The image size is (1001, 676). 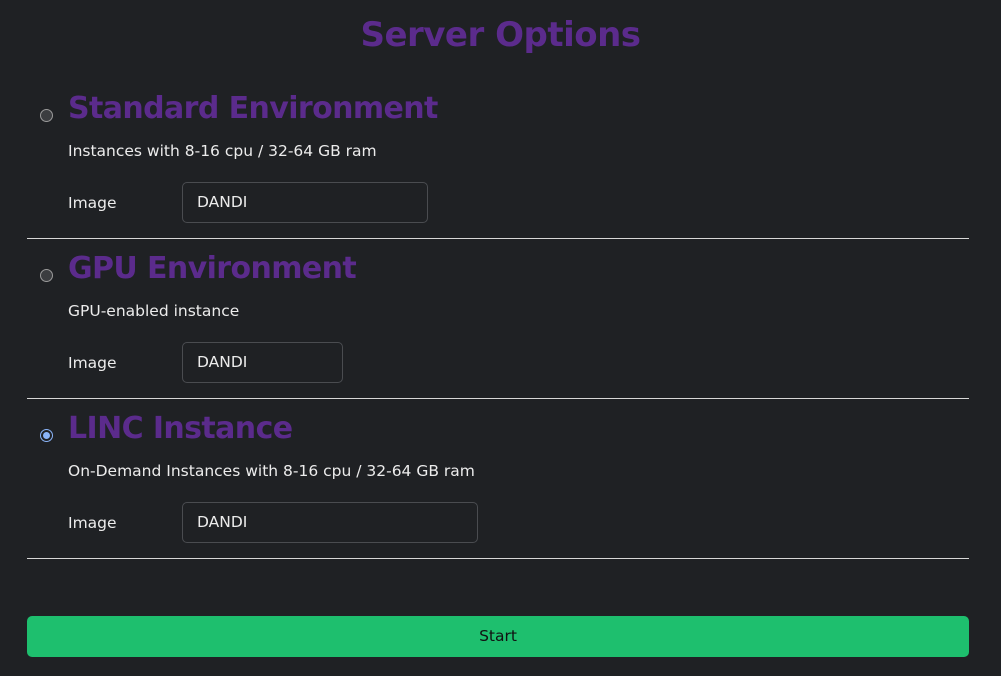 What do you see at coordinates (498, 636) in the screenshot?
I see `start-button: Start` at bounding box center [498, 636].